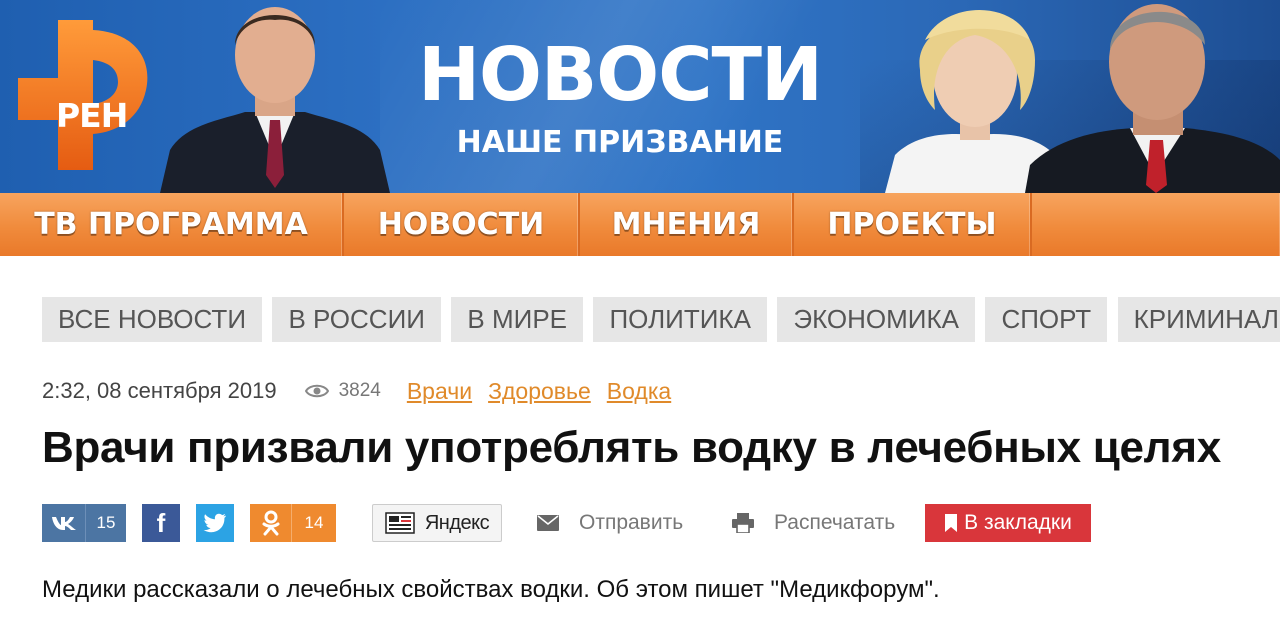 This screenshot has height=638, width=1280. I want to click on category-russia: В РОССИИ, so click(356, 319).